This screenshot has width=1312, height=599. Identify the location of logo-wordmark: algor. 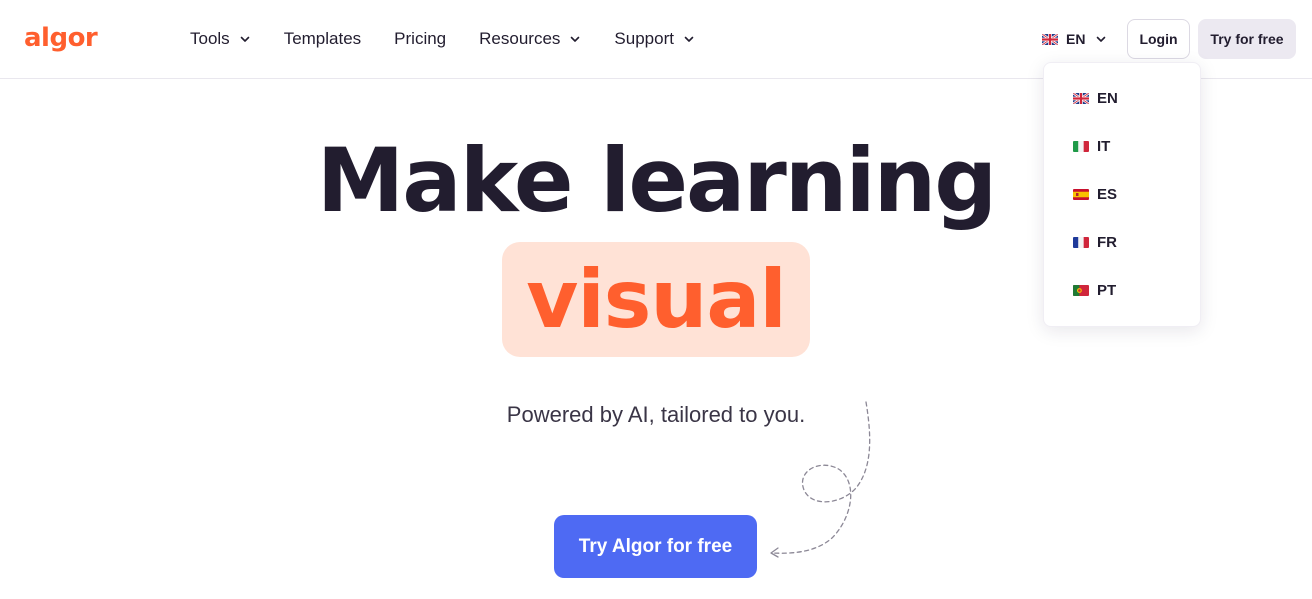
(61, 38).